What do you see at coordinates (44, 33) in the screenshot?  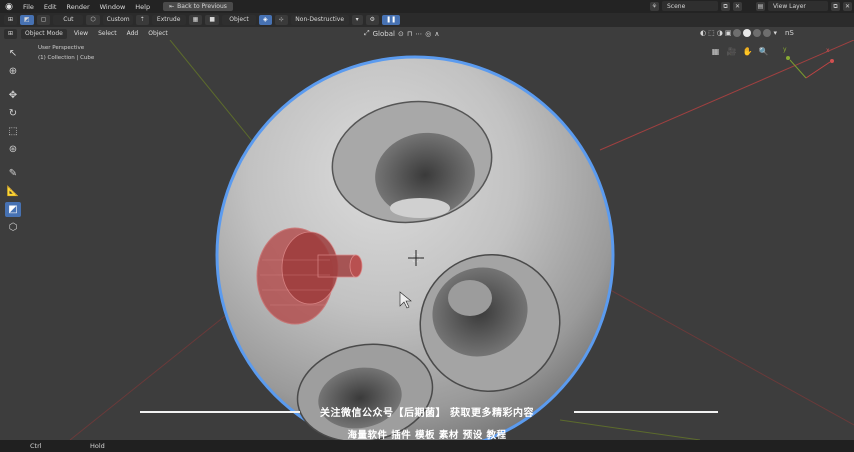 I see `object-mode-dropdown: Object Mode` at bounding box center [44, 33].